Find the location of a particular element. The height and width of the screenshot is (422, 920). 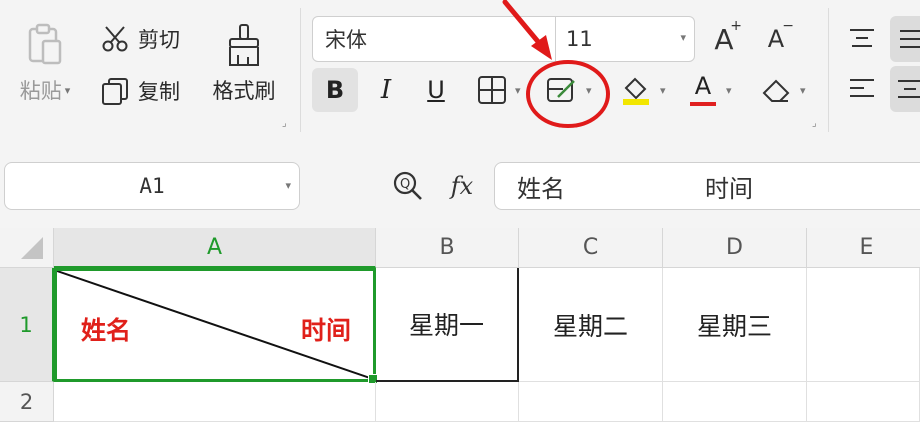

row-label: 2 is located at coordinates (26, 401).